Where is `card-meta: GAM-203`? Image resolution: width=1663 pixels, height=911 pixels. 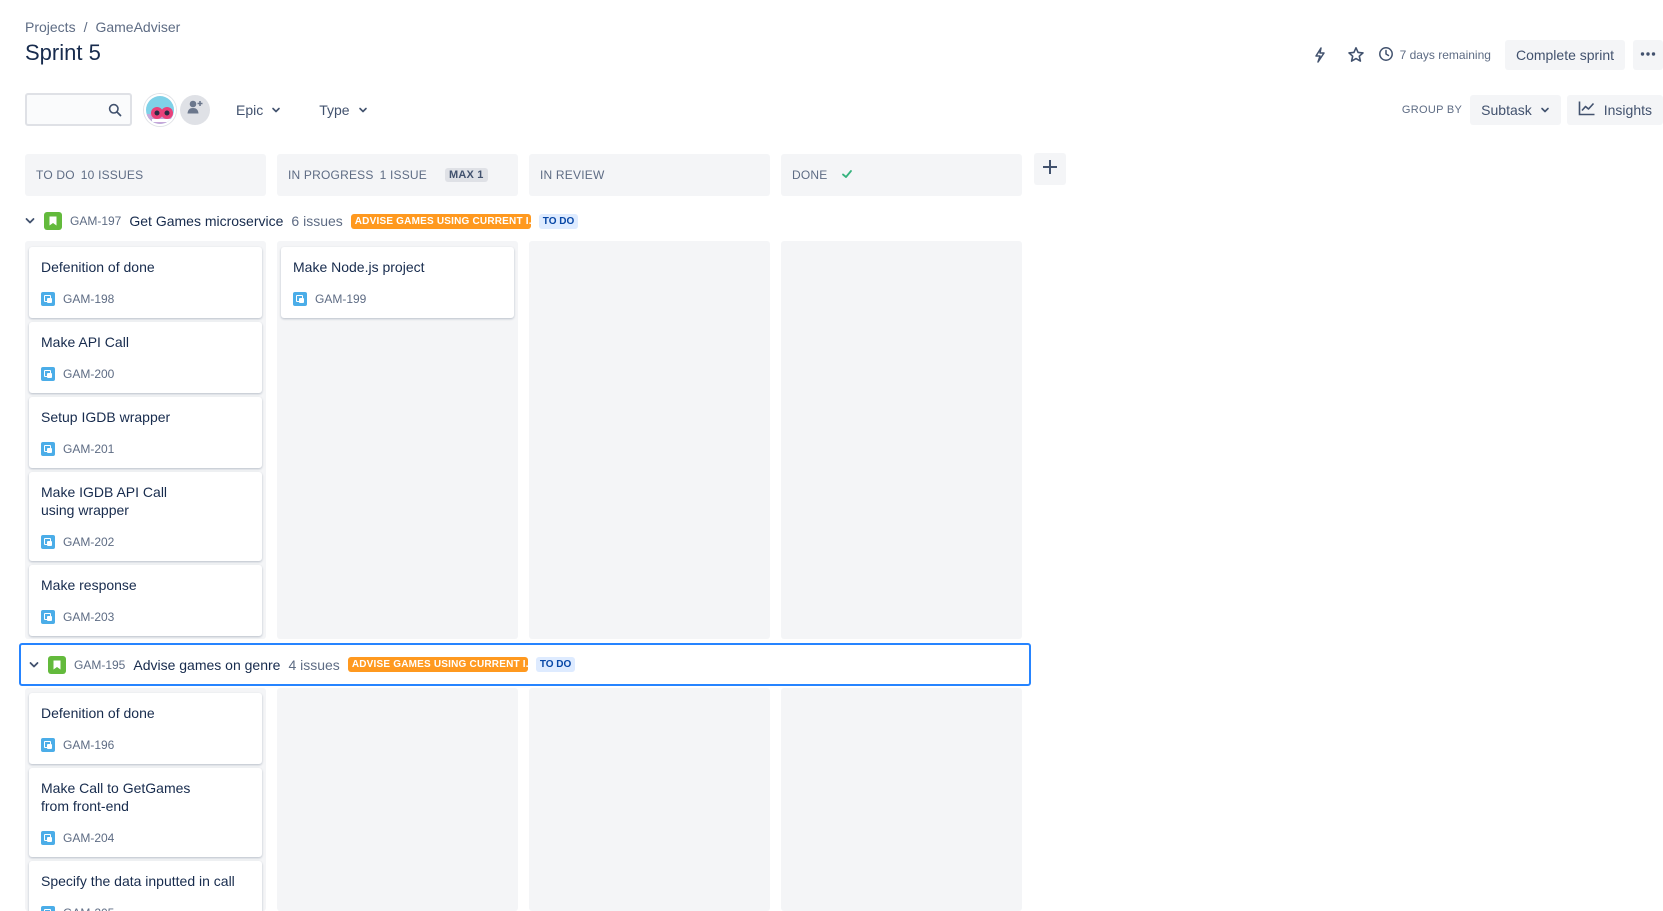
card-meta: GAM-203 is located at coordinates (77, 617).